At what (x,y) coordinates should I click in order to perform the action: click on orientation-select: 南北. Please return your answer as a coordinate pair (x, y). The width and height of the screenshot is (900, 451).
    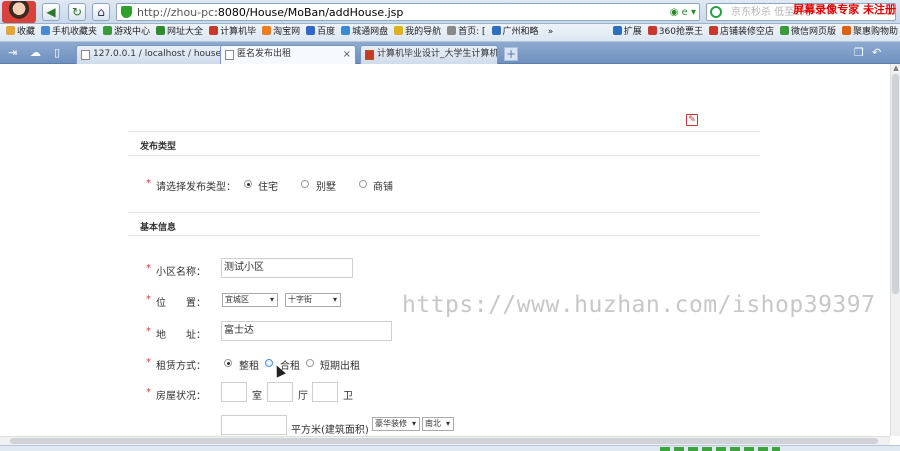
    Looking at the image, I should click on (438, 424).